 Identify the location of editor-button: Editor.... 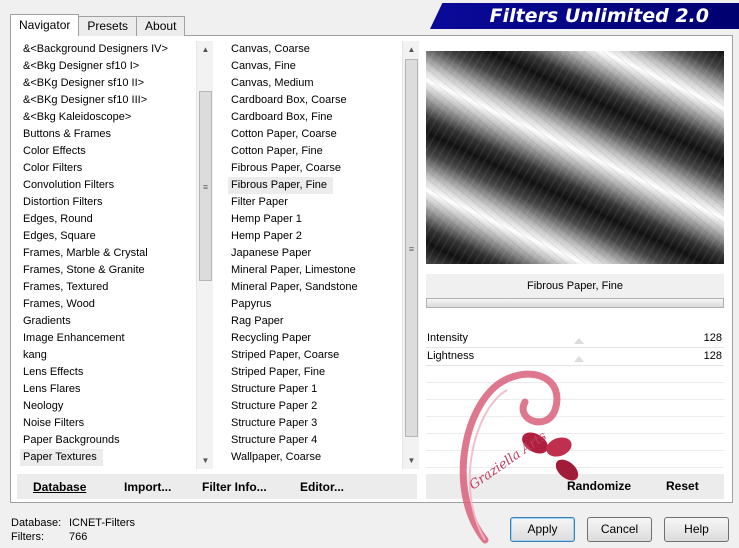
(322, 487).